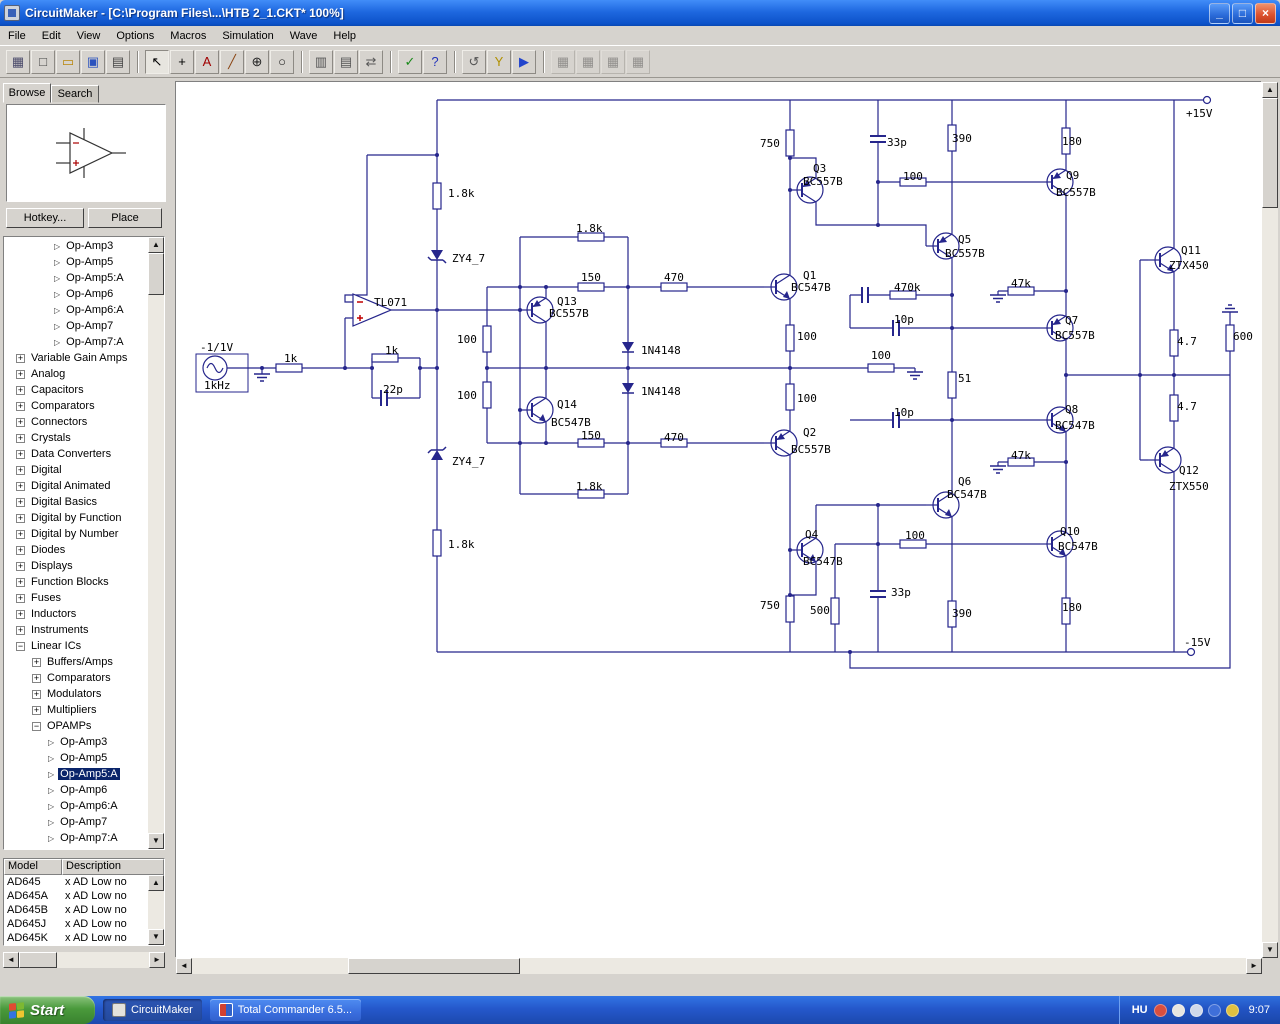 This screenshot has width=1280, height=1024. Describe the element at coordinates (1270, 90) in the screenshot. I see `scroll-up-arrow: ▲` at that location.